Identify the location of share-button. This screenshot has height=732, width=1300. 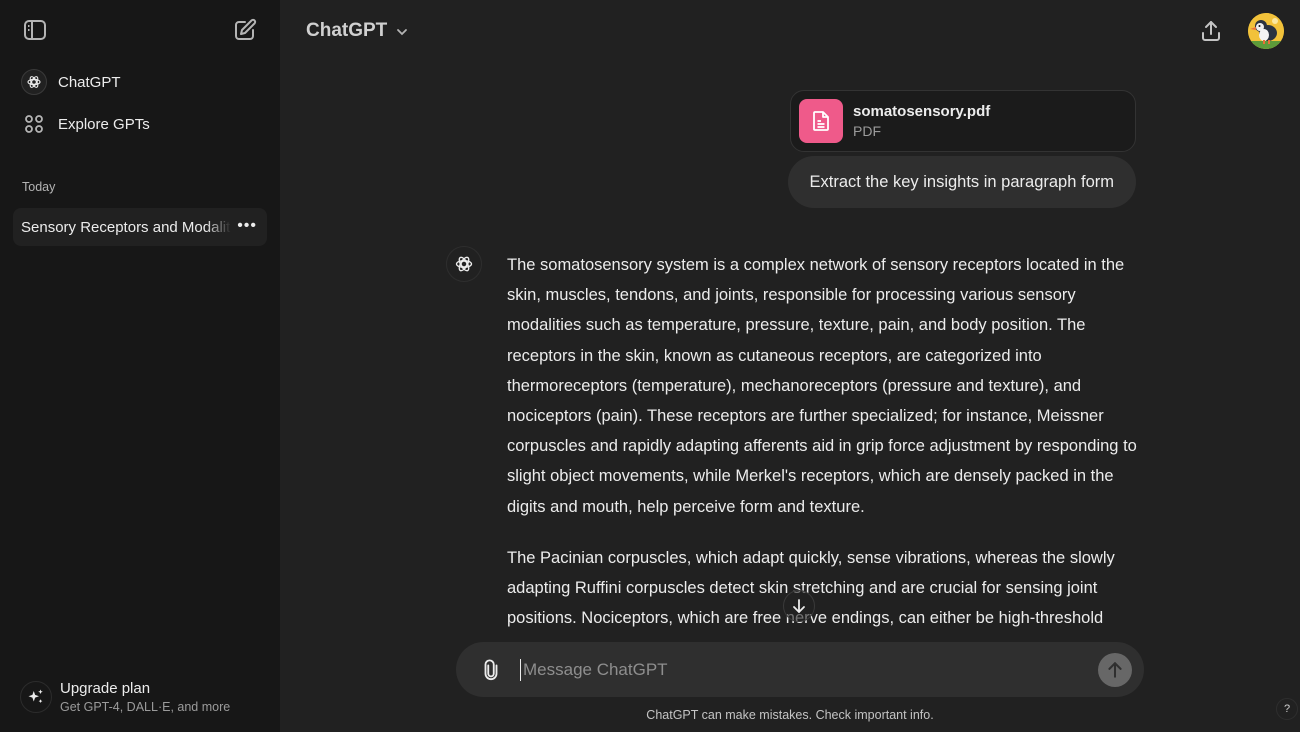
(1211, 31).